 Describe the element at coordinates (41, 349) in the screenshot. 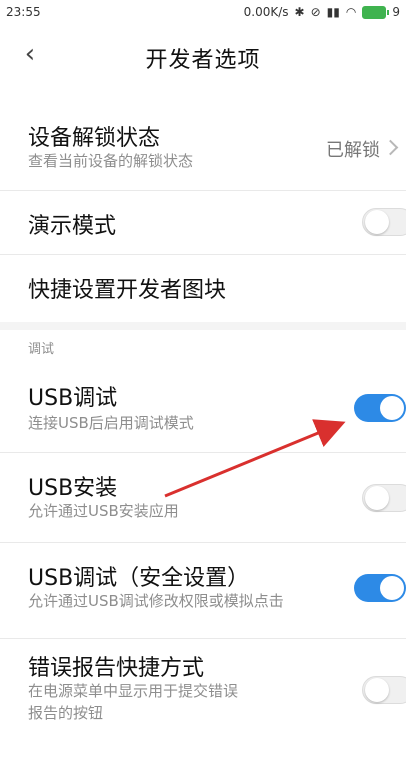

I see `section-header-debug: 调试` at that location.